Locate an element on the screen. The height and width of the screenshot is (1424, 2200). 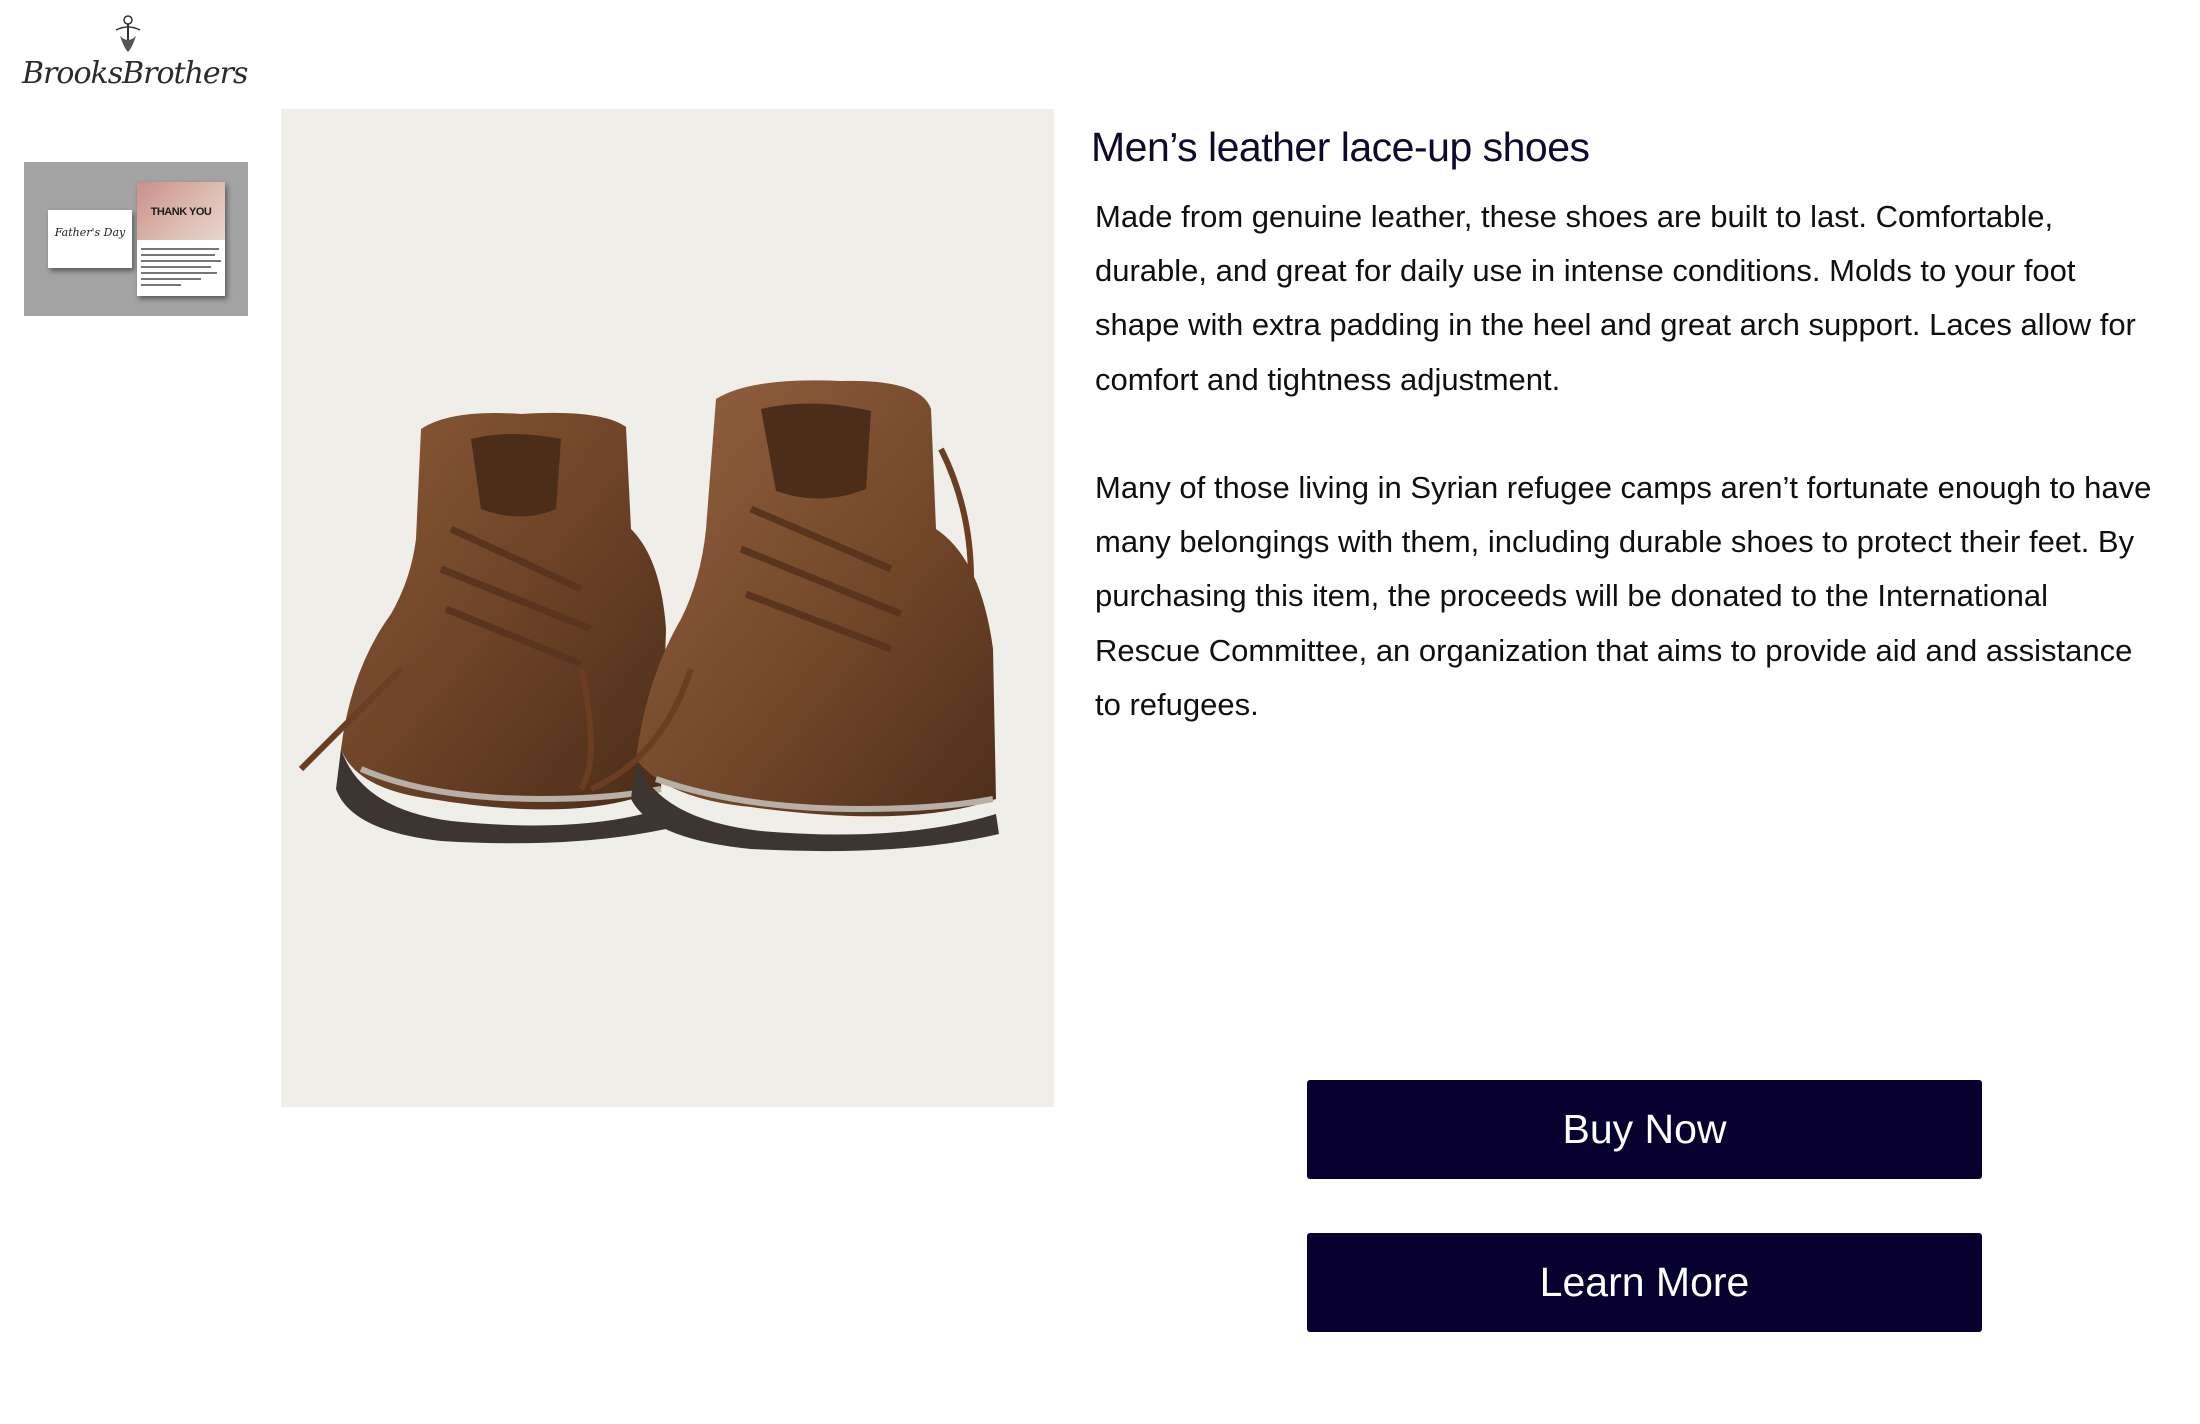
thumbnail-letter-title: THANK YOU is located at coordinates (181, 212).